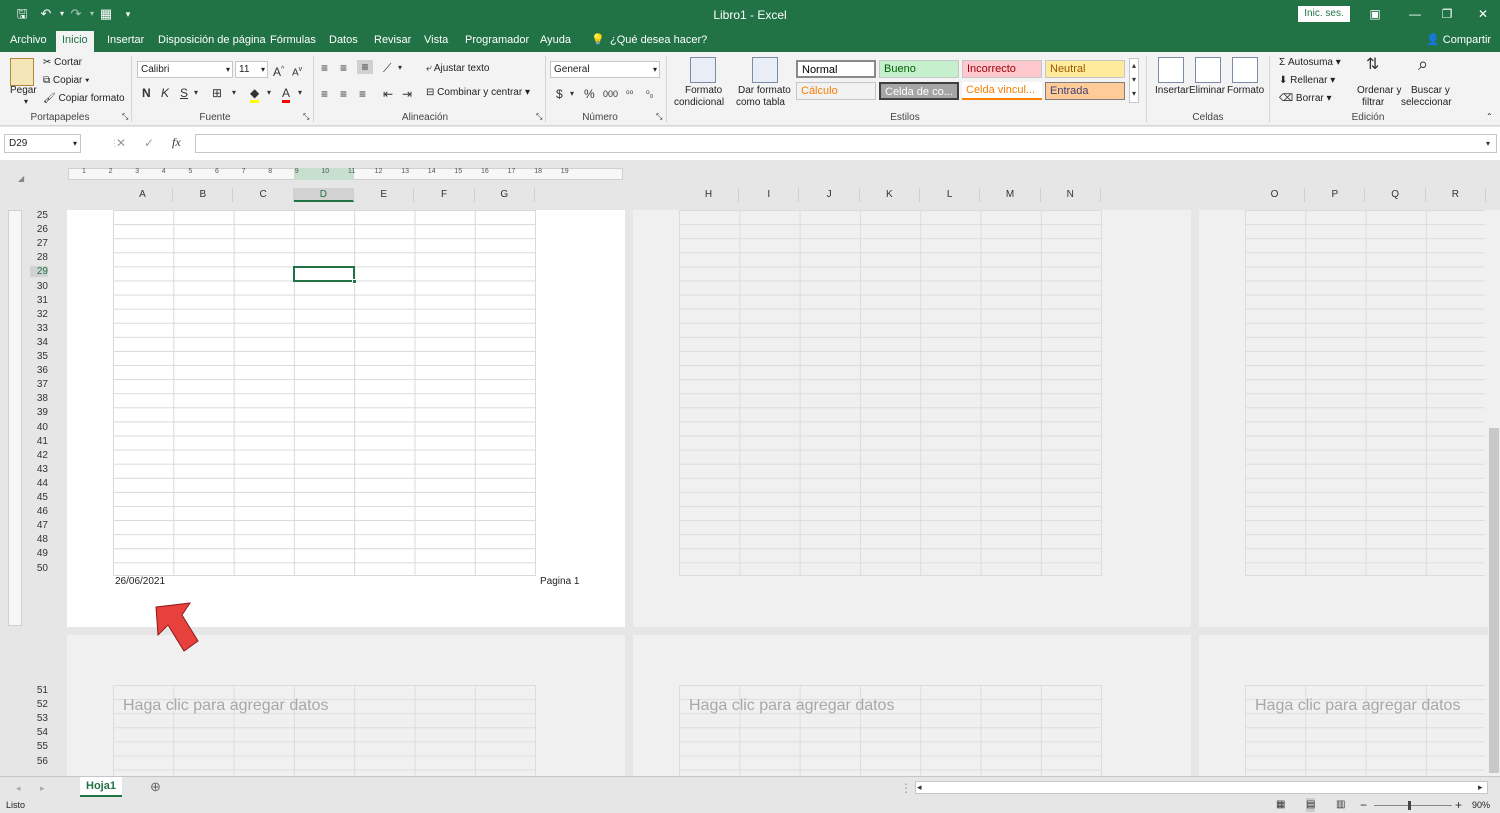 The height and width of the screenshot is (813, 1500). Describe the element at coordinates (39, 511) in the screenshot. I see `row-header-46: 46` at that location.